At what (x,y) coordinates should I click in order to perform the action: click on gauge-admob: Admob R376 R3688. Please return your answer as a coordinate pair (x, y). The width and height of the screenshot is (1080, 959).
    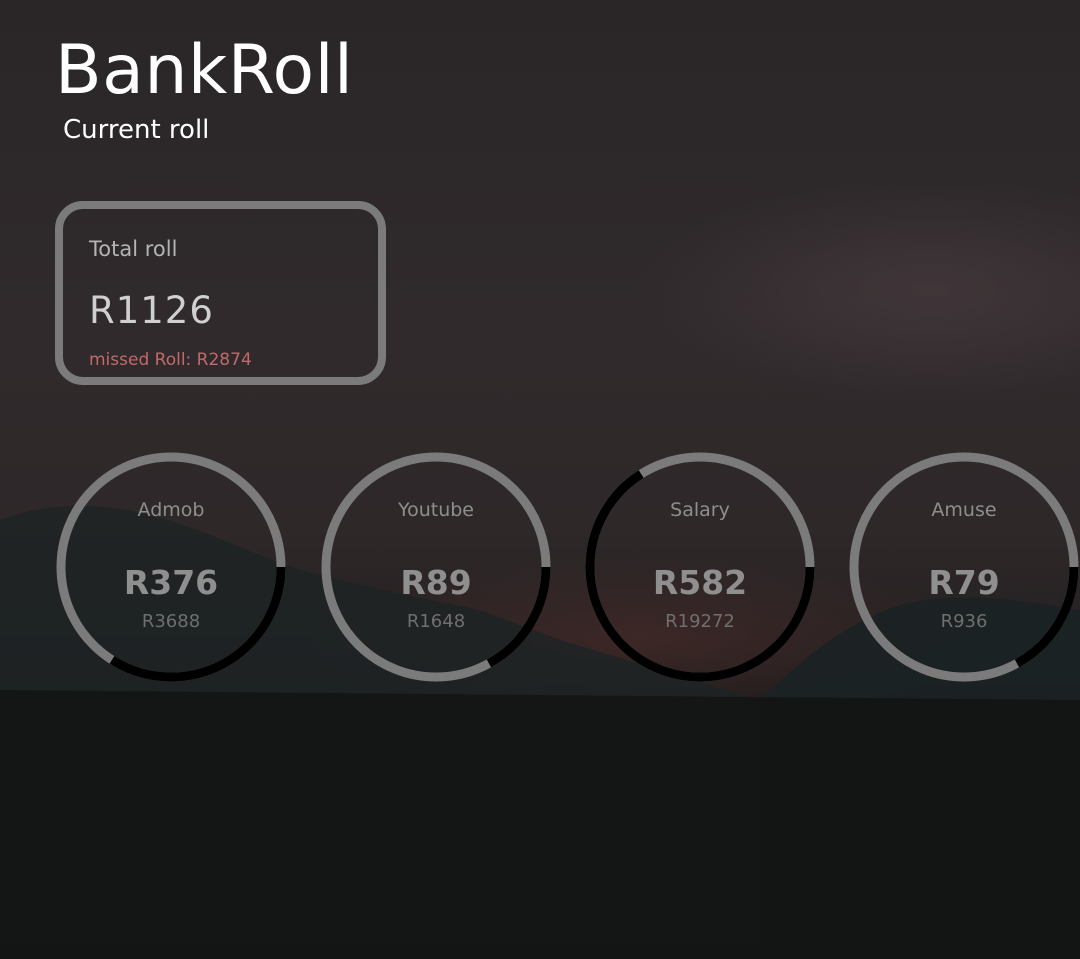
    Looking at the image, I should click on (171, 567).